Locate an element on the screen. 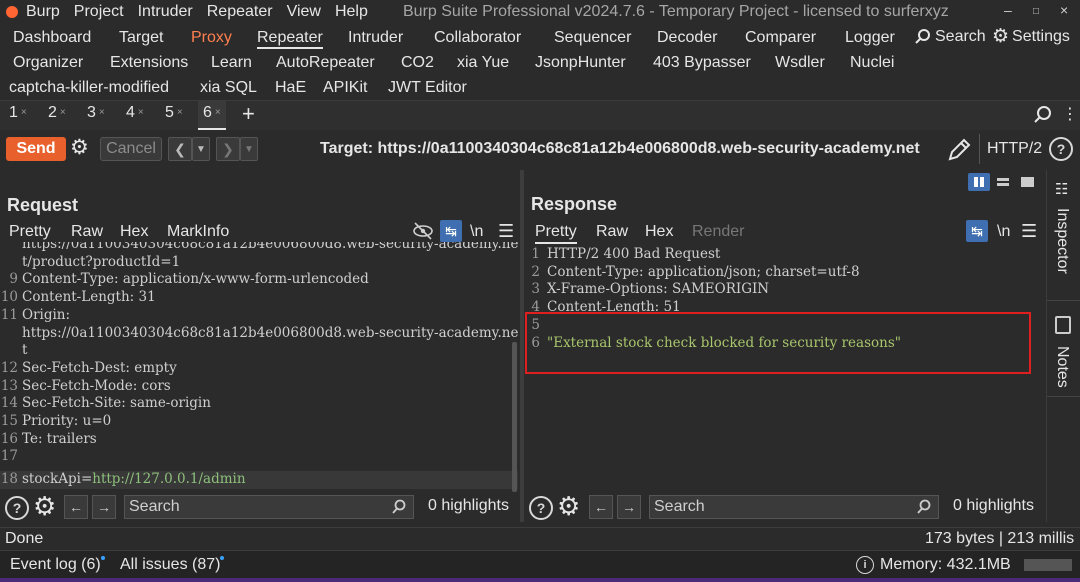 The width and height of the screenshot is (1080, 582). repeater-tab-1: 1 × is located at coordinates (18, 113).